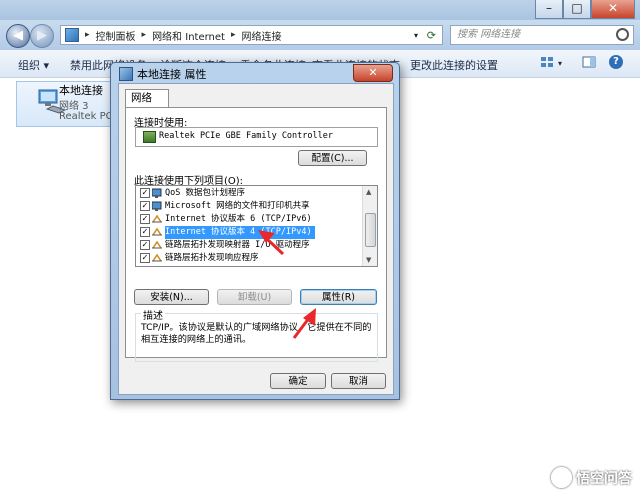  What do you see at coordinates (561, 477) in the screenshot?
I see `logo-icon` at bounding box center [561, 477].